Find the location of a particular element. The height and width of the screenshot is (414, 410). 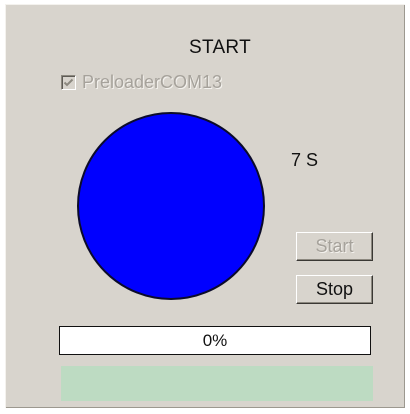

status-bar is located at coordinates (217, 383).